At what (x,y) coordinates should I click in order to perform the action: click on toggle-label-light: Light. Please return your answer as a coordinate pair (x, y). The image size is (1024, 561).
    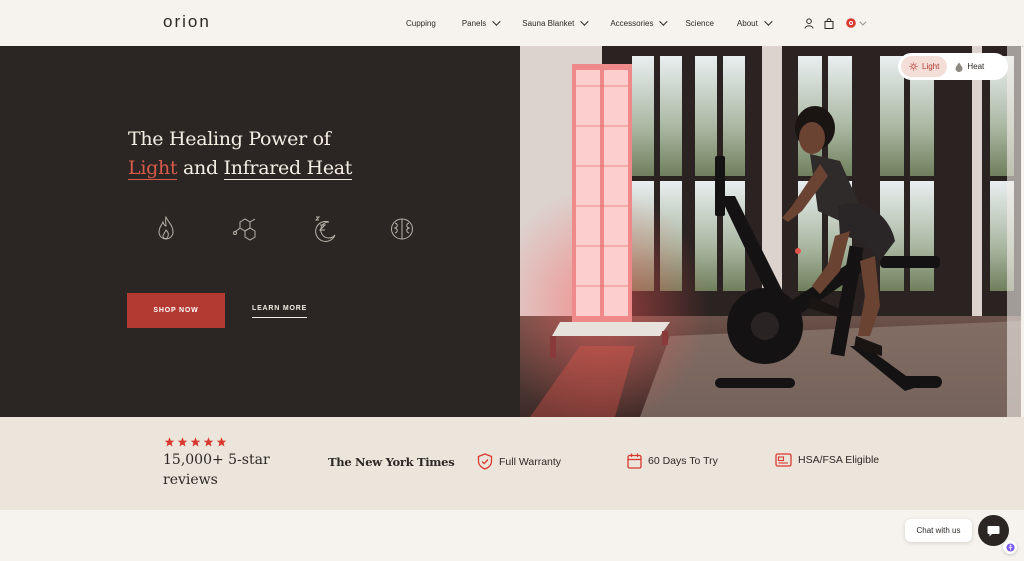
    Looking at the image, I should click on (931, 66).